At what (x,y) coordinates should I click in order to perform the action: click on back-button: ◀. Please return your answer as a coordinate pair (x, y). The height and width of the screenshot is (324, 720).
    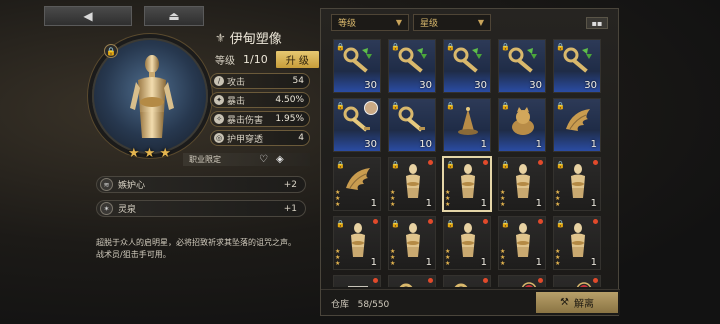
    Looking at the image, I should click on (88, 16).